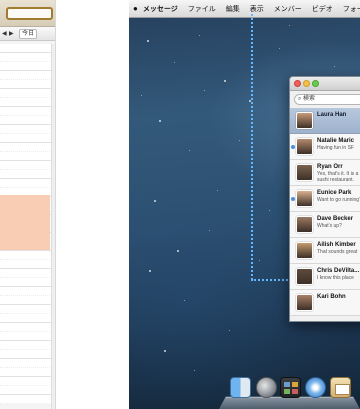 The height and width of the screenshot is (409, 360). What do you see at coordinates (233, 9) in the screenshot?
I see `menu-edit: 編集` at bounding box center [233, 9].